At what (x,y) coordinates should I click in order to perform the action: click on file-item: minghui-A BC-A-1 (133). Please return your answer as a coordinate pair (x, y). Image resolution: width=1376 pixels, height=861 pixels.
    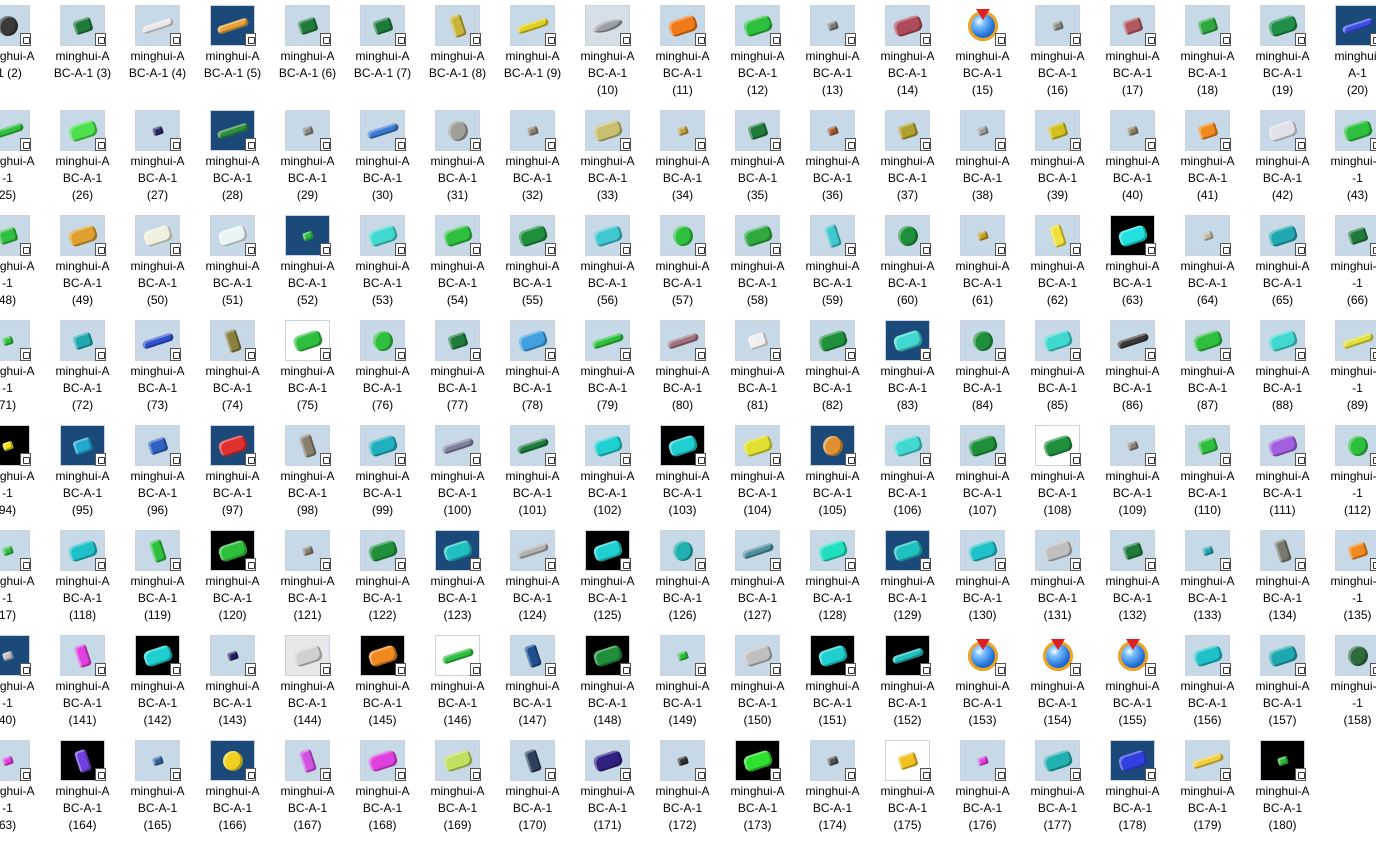
    Looking at the image, I should click on (1207, 579).